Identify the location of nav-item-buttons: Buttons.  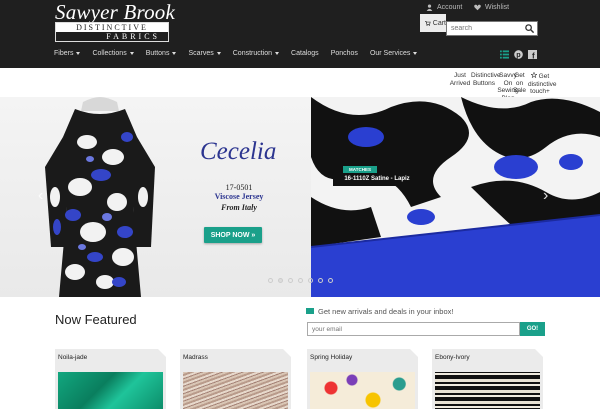
(164, 53).